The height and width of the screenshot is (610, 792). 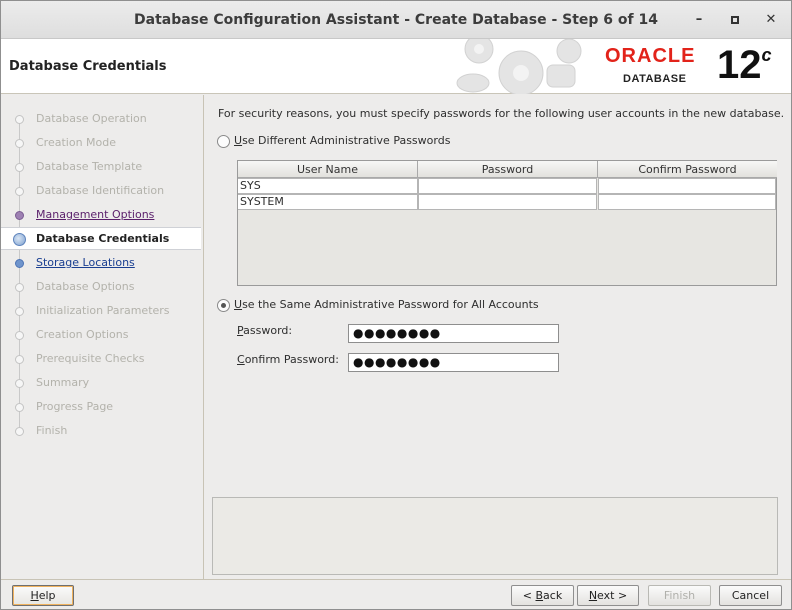 What do you see at coordinates (19, 239) in the screenshot?
I see `current-step-icon` at bounding box center [19, 239].